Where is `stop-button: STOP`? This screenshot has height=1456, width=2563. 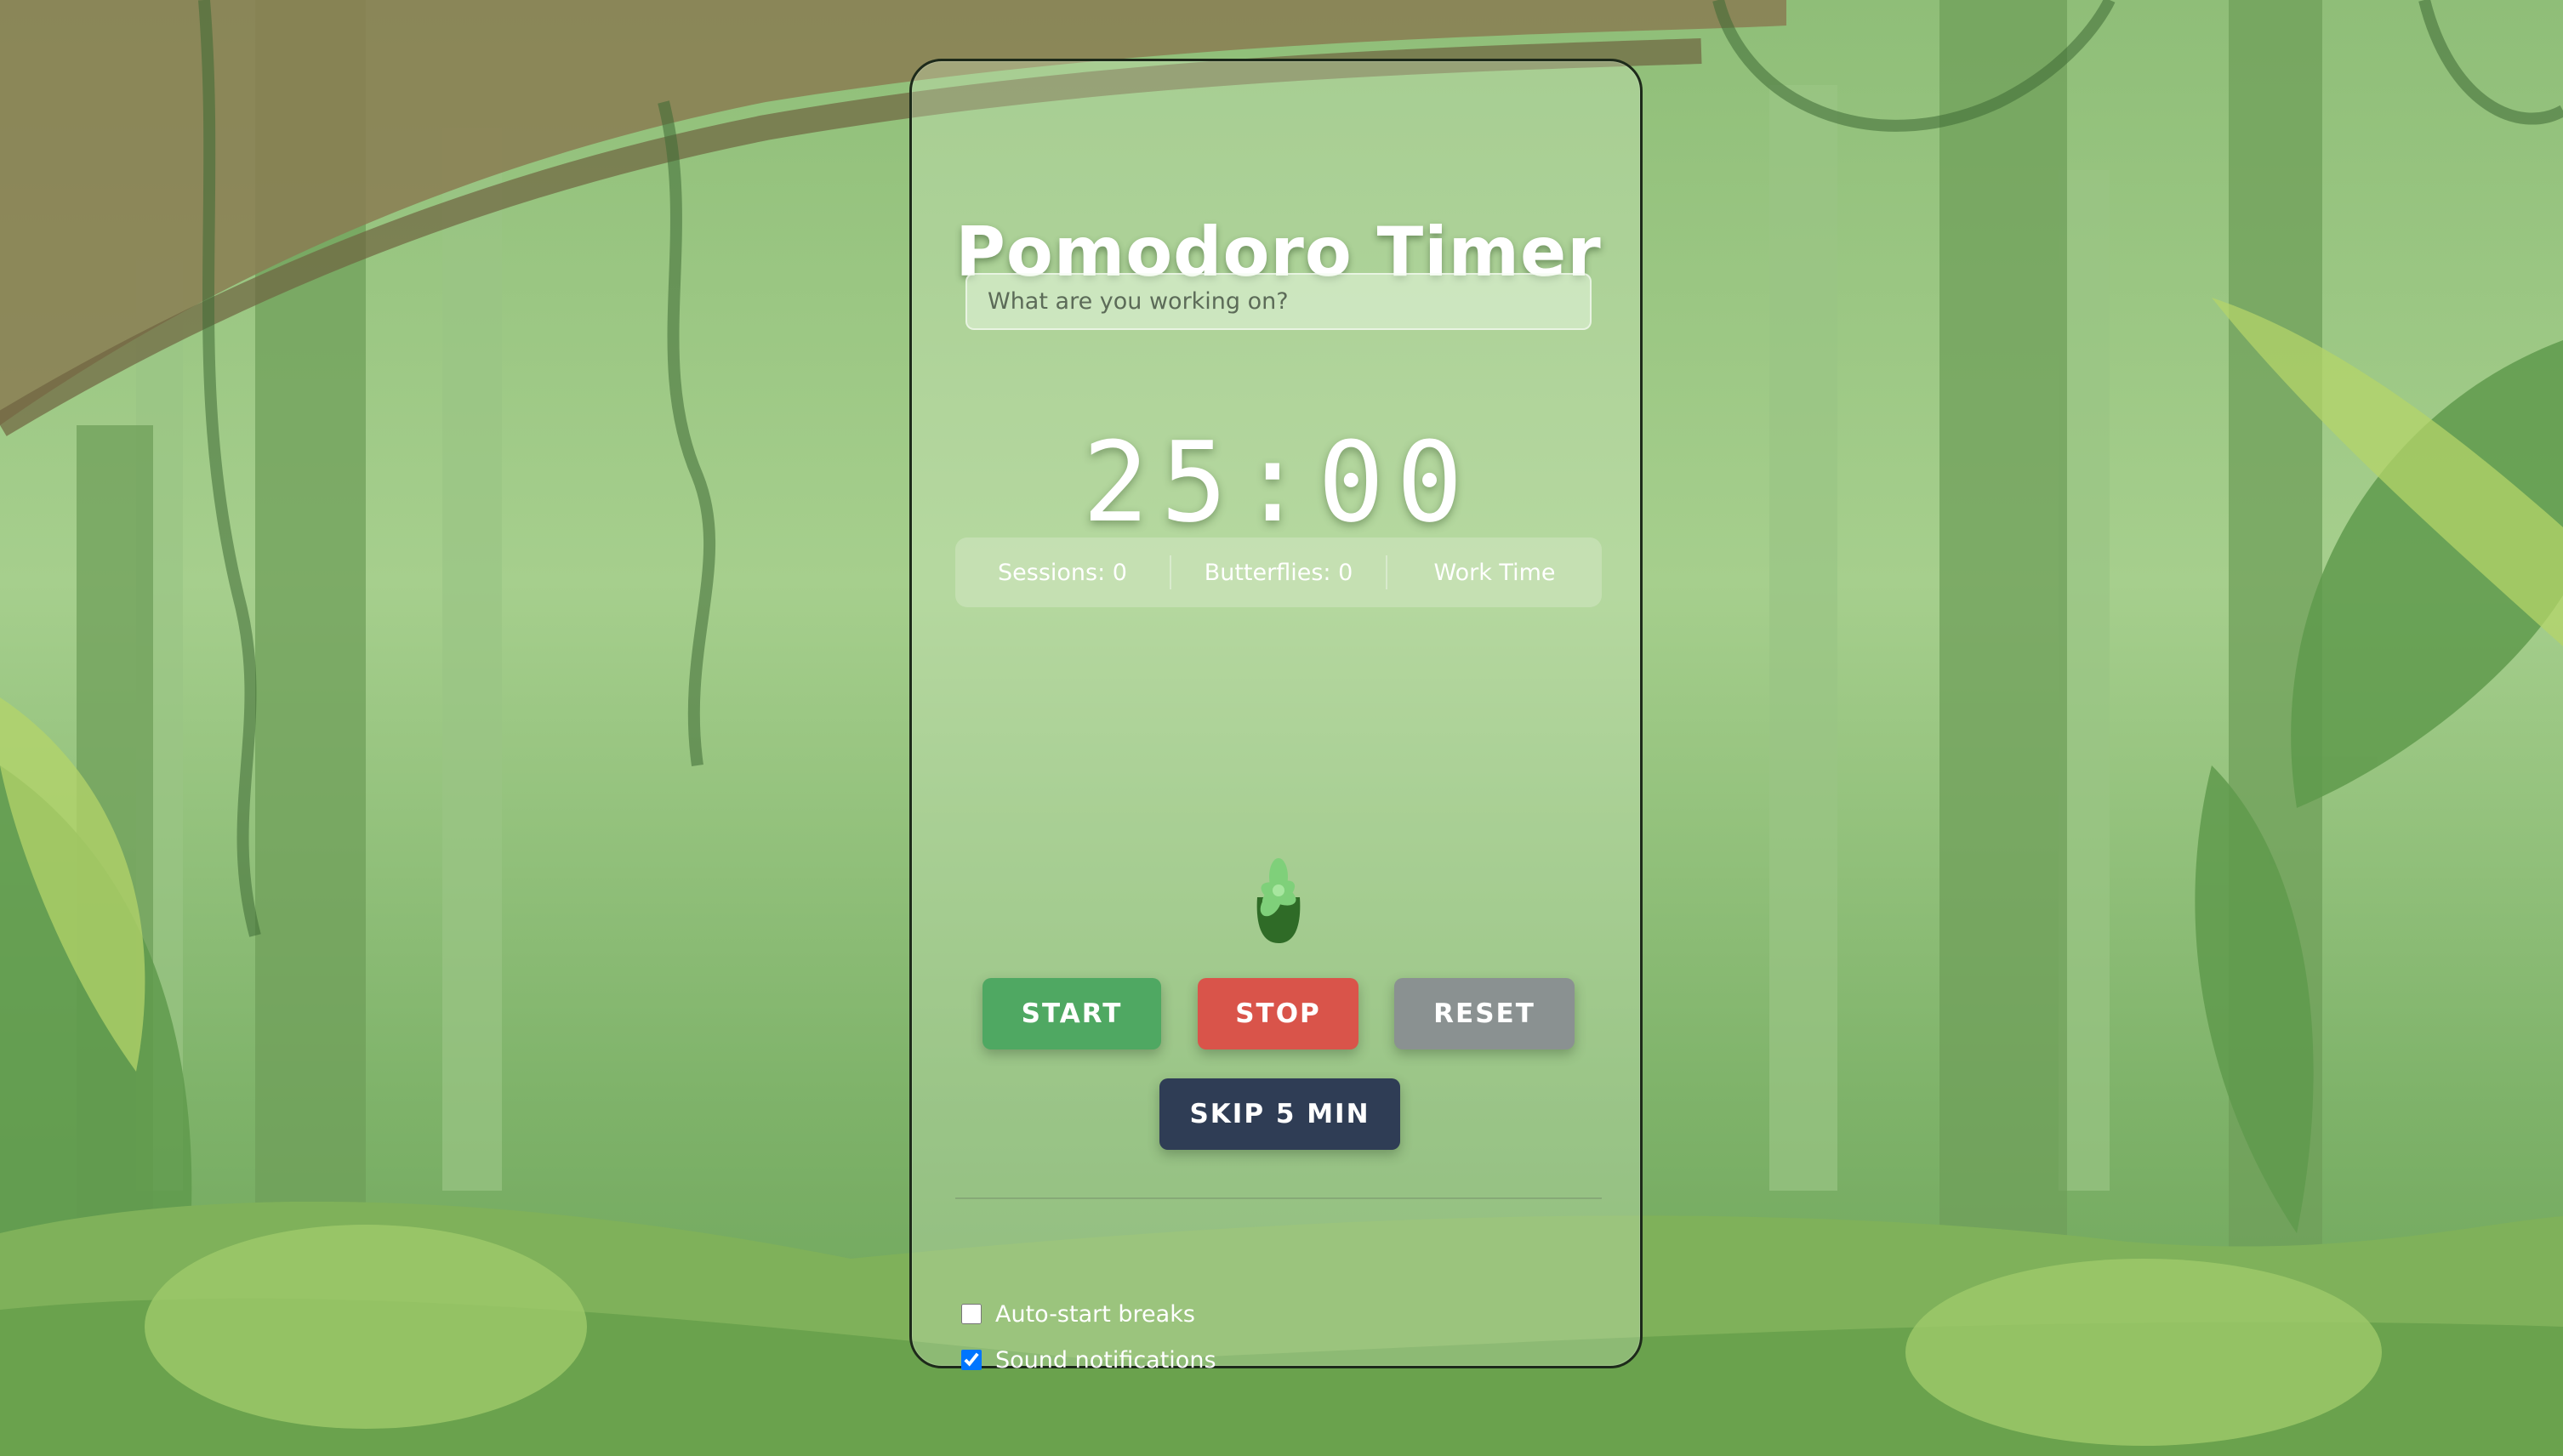
stop-button: STOP is located at coordinates (1278, 1013).